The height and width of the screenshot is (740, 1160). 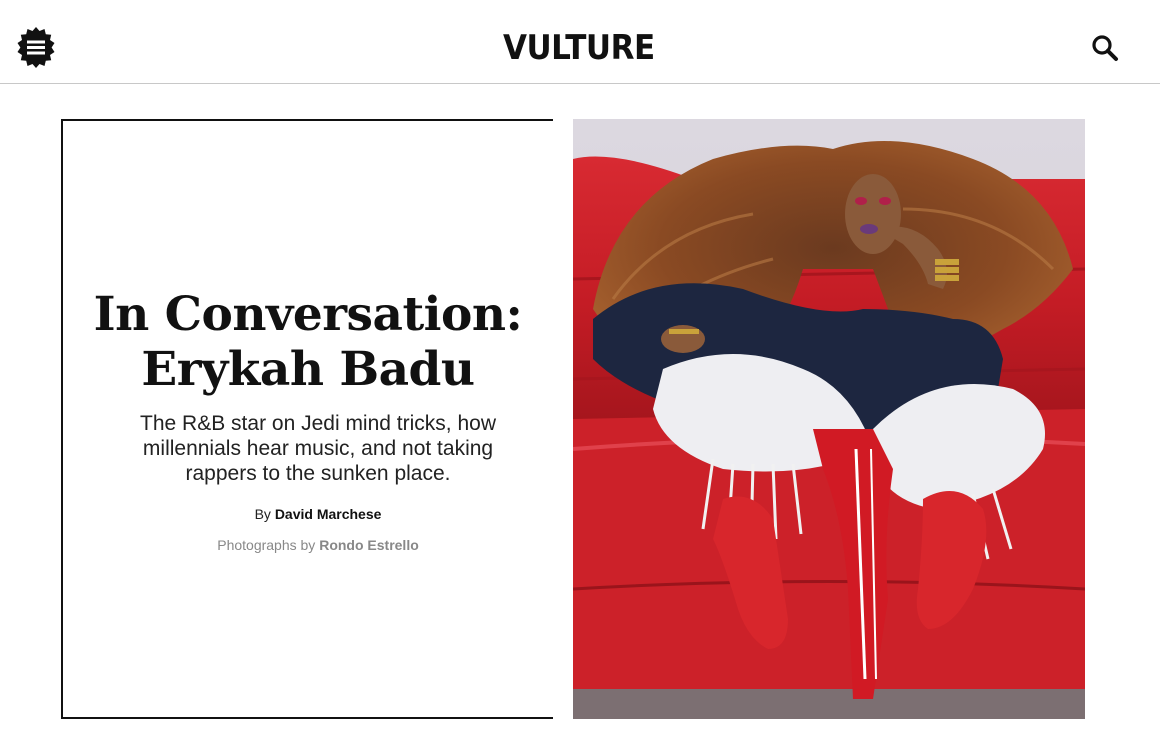 What do you see at coordinates (266, 545) in the screenshot?
I see `credit-prefix: Photographs by` at bounding box center [266, 545].